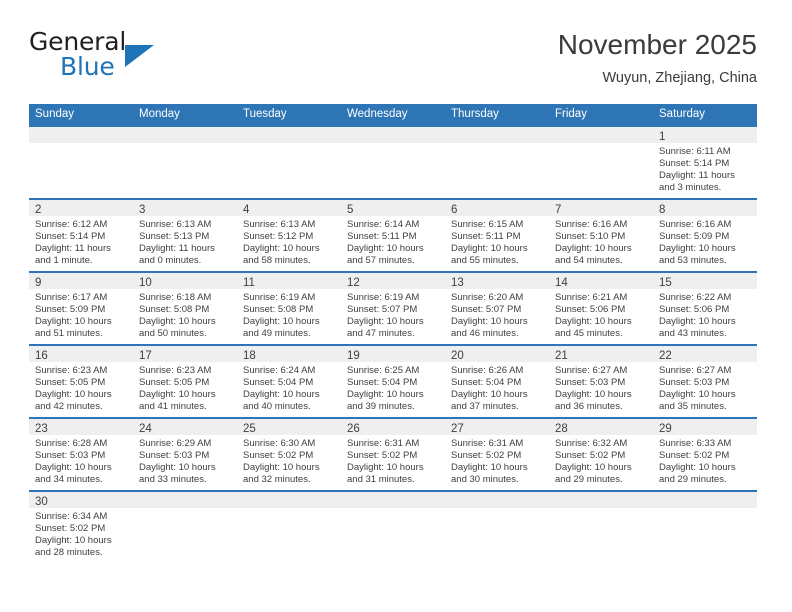 The width and height of the screenshot is (792, 612). Describe the element at coordinates (665, 356) in the screenshot. I see `day-number: 22` at that location.